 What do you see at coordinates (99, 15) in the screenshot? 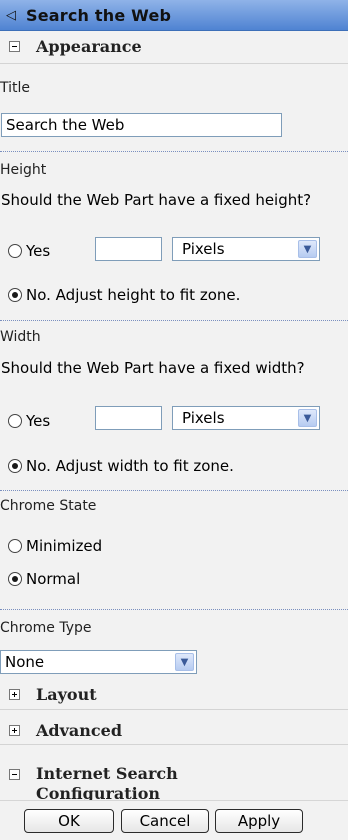
I see `tool-pane-title: Search the Web` at bounding box center [99, 15].